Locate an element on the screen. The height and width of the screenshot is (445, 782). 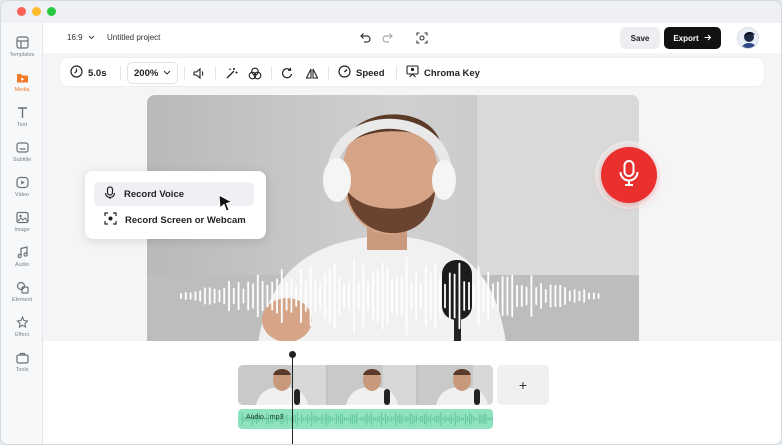
redo-icon is located at coordinates (388, 38).